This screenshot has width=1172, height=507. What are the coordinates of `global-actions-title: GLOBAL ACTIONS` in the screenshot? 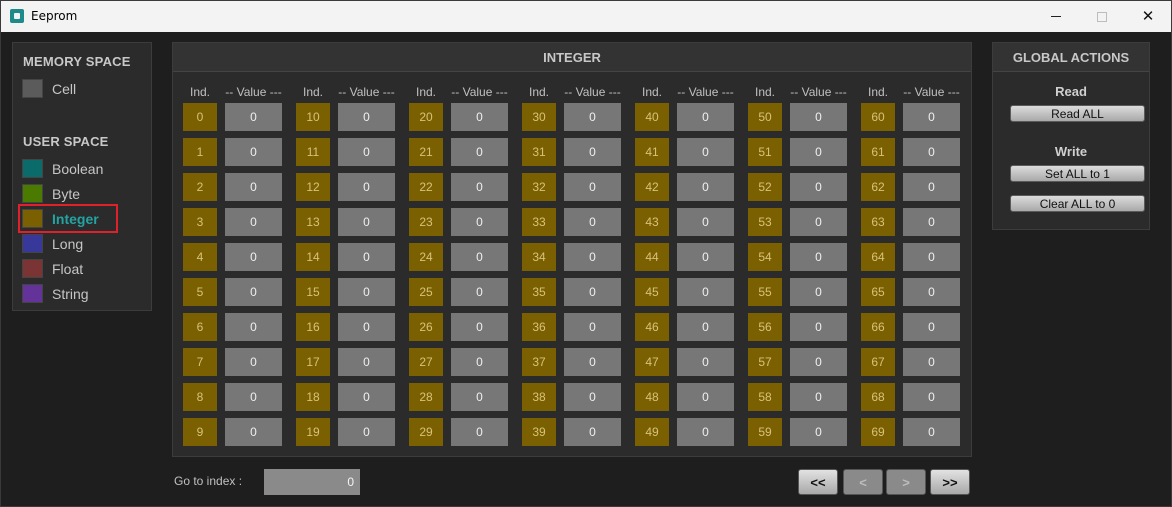 It's located at (1071, 57).